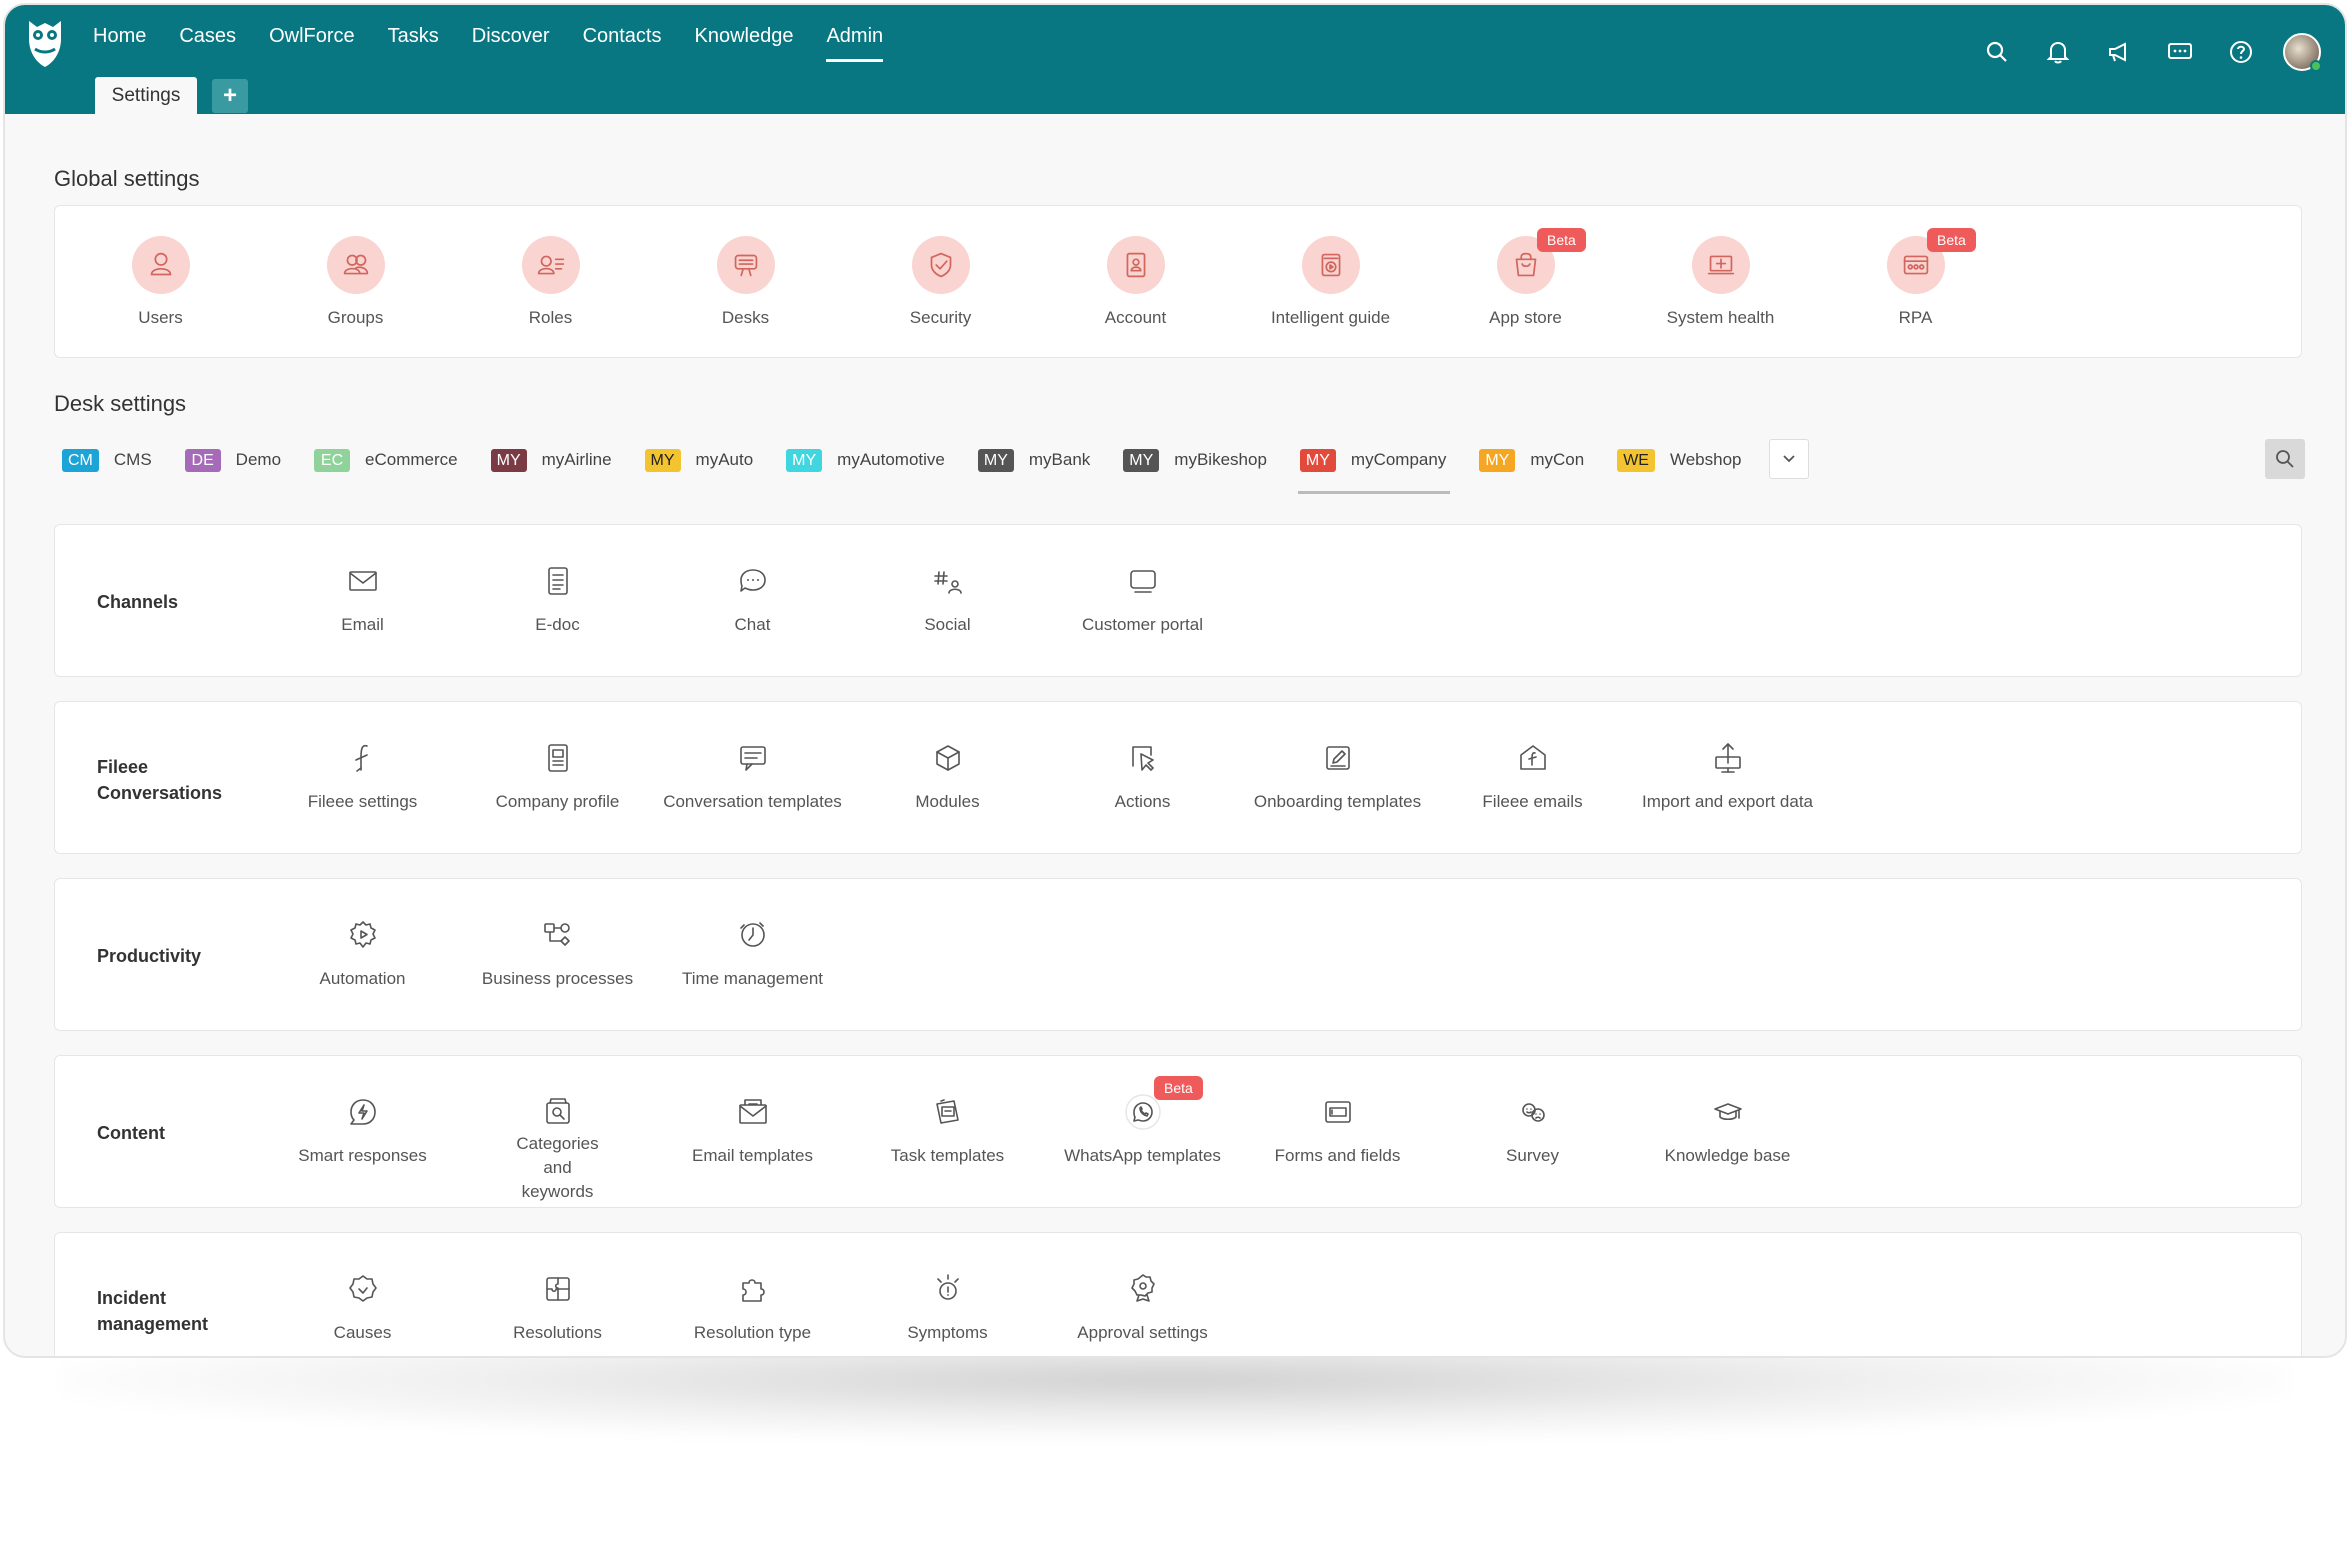 Image resolution: width=2350 pixels, height=1558 pixels. Describe the element at coordinates (202, 460) in the screenshot. I see `desk-code-badge: DE` at that location.